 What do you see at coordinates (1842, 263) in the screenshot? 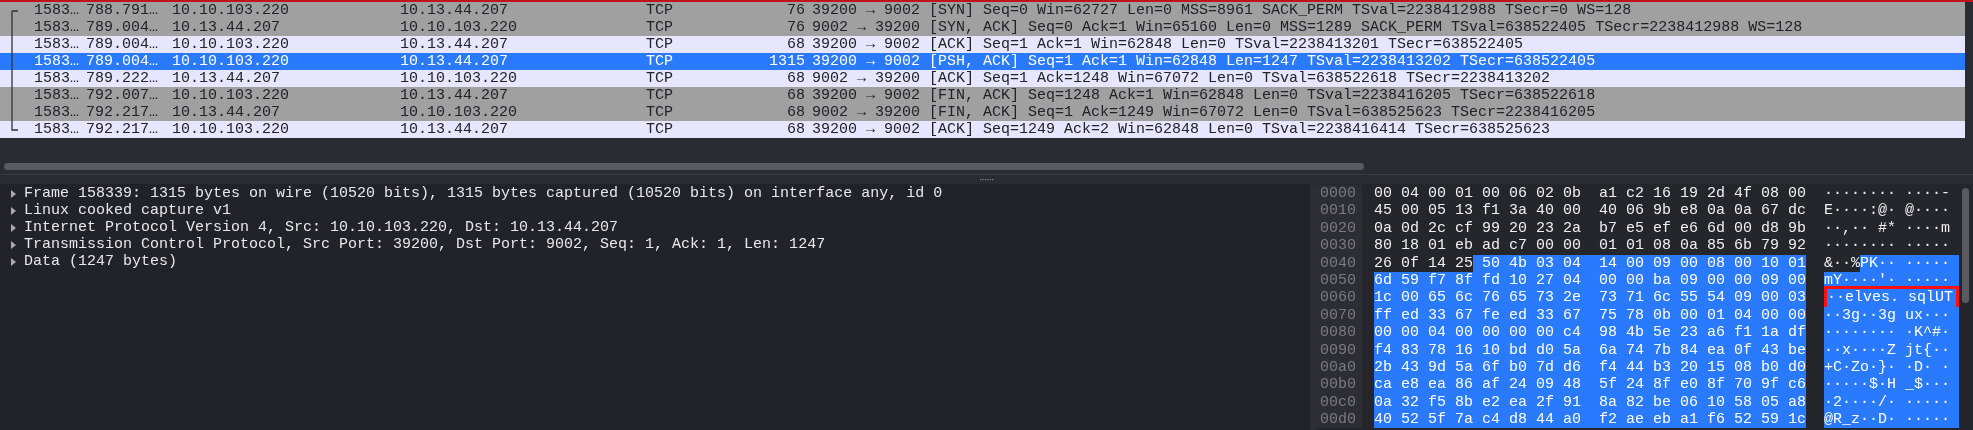
I see `ascii-text: &··%` at bounding box center [1842, 263].